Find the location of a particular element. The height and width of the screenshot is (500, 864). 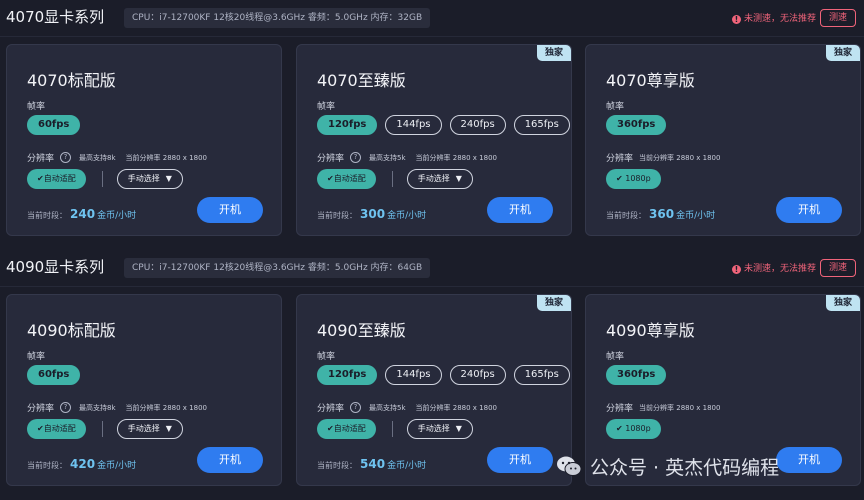

plan-title: 4090标配版 is located at coordinates (71, 330).